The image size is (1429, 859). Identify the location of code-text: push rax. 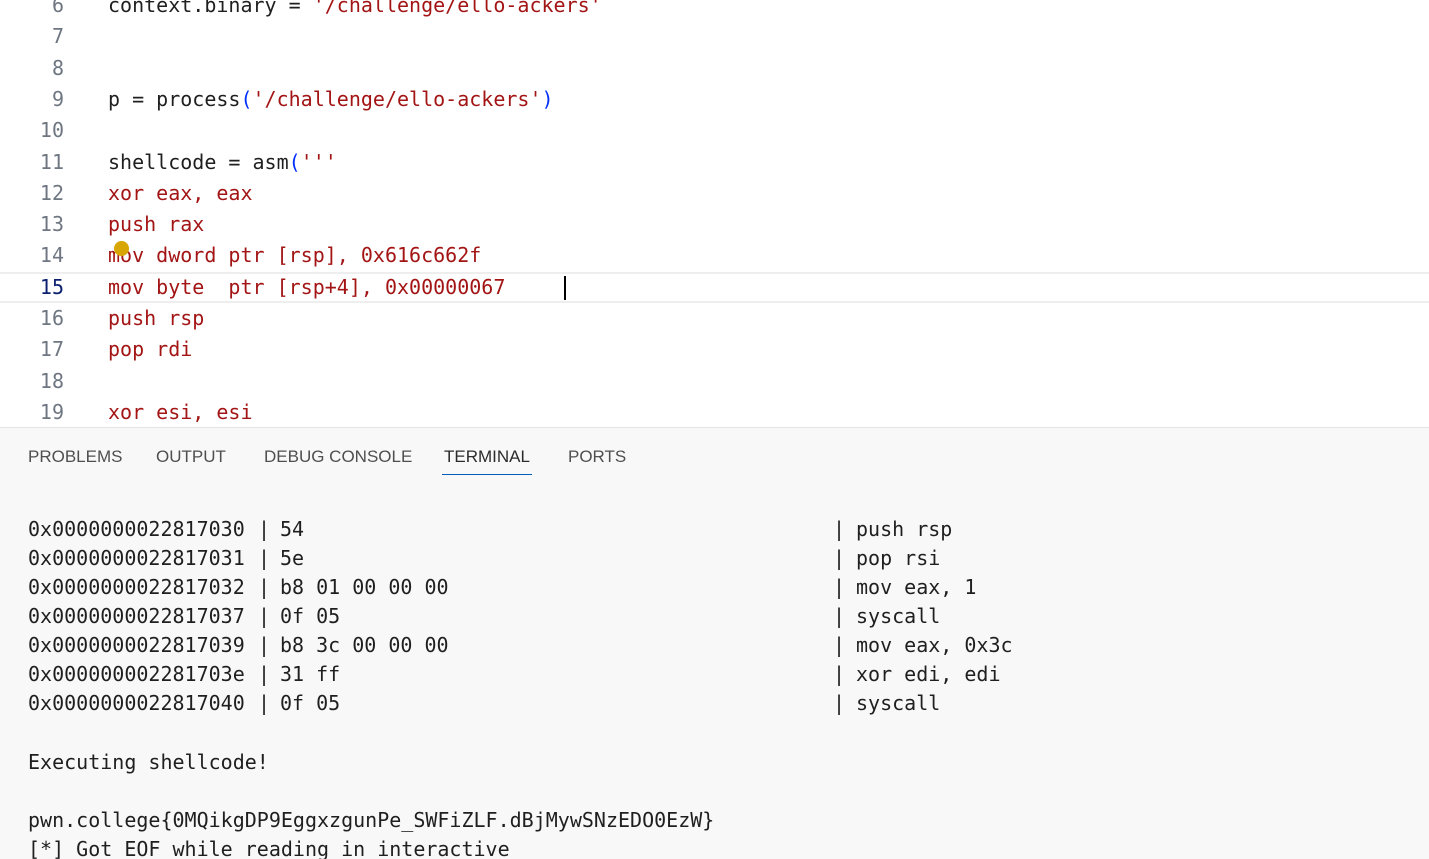
(156, 224).